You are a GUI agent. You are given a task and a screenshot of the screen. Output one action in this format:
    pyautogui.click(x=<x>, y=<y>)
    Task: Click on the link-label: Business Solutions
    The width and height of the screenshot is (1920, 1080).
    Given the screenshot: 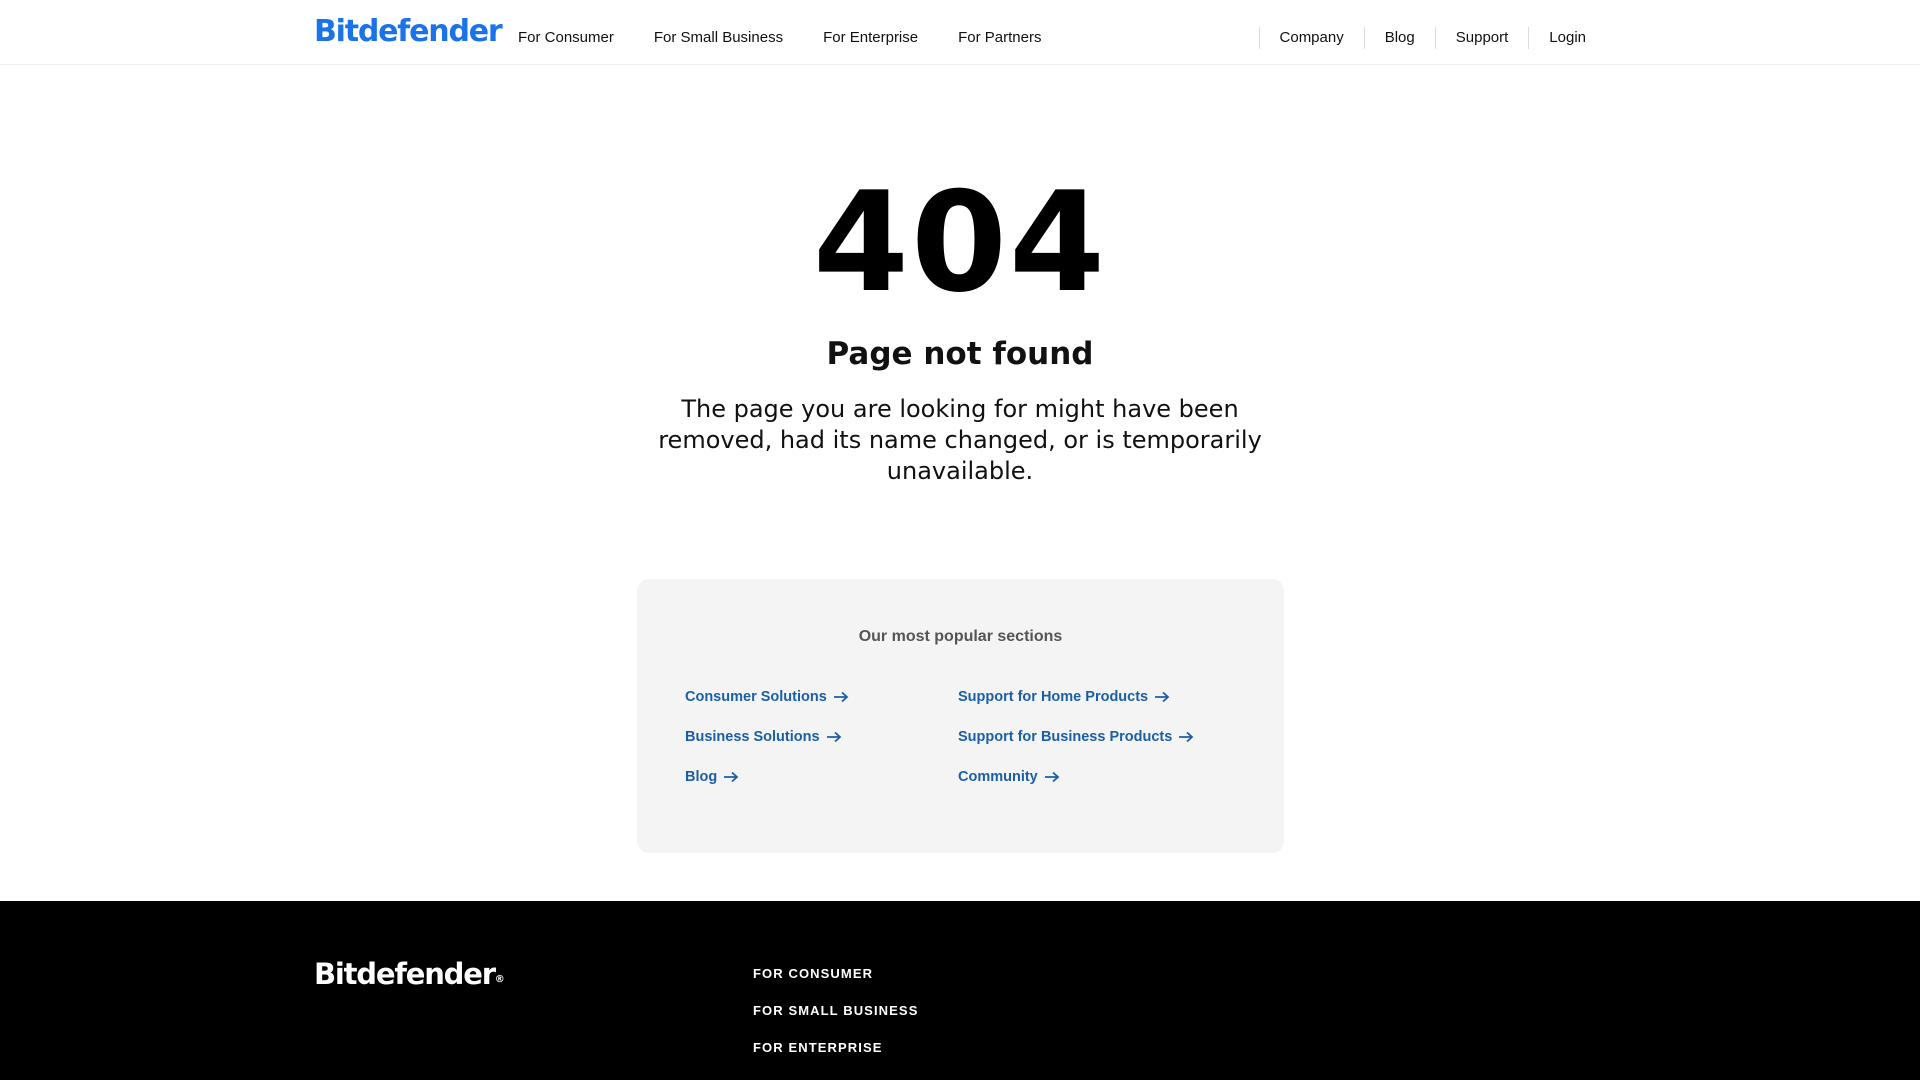 What is the action you would take?
    pyautogui.click(x=752, y=737)
    